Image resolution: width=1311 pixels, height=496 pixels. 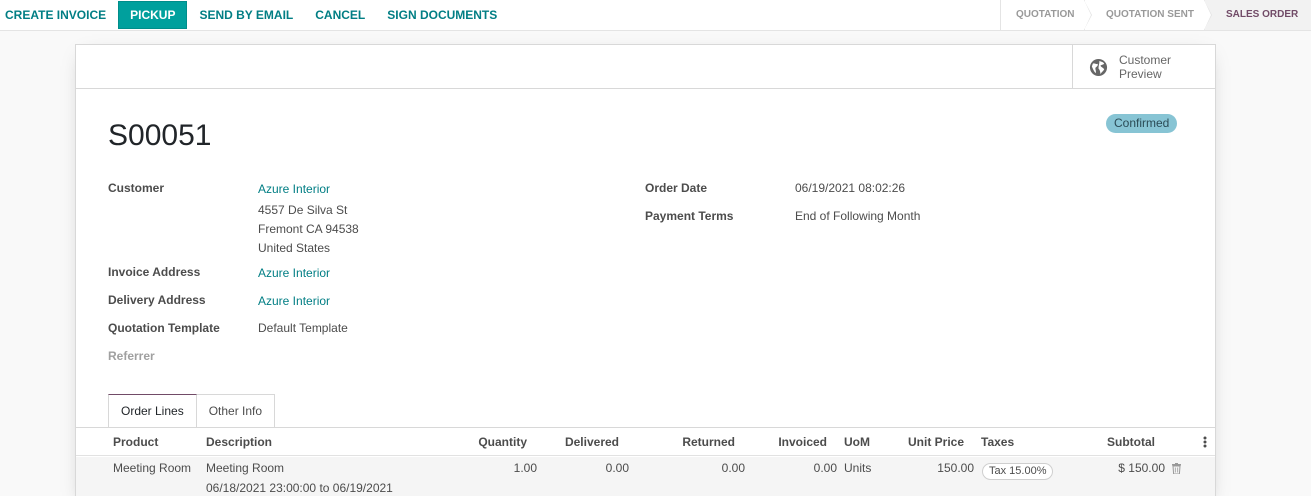 I want to click on notebook-tabs: Order Lines Other Info, so click(x=192, y=410).